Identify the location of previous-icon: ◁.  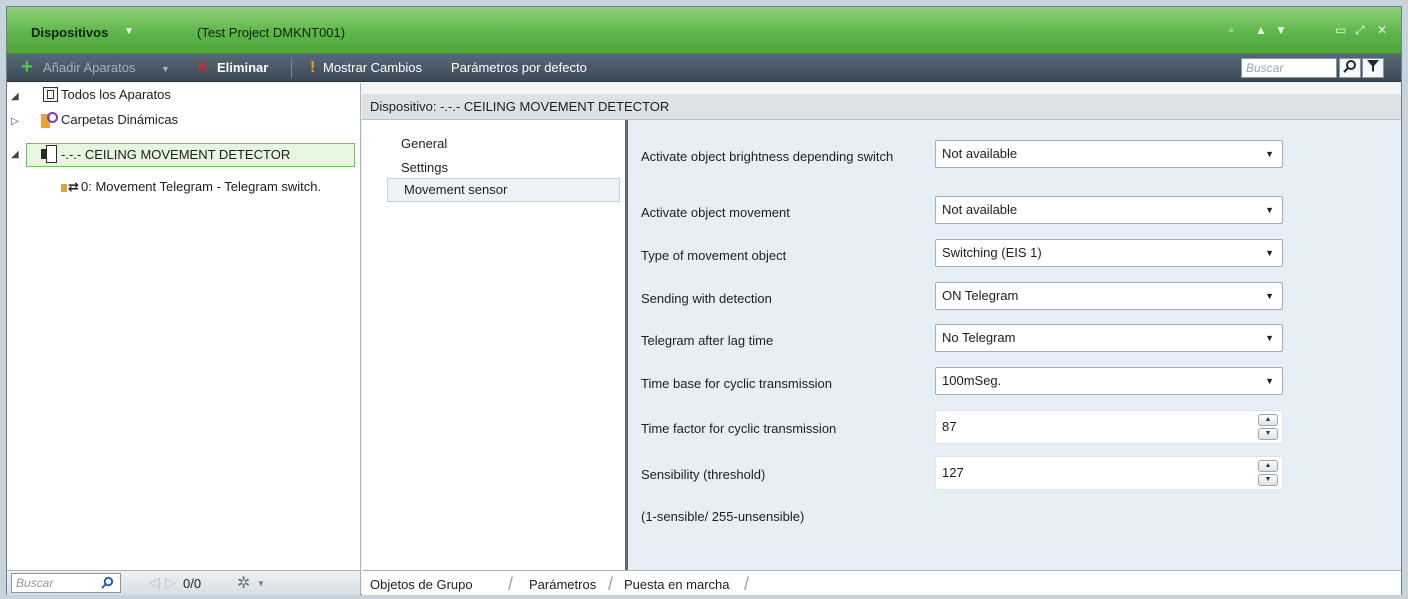
(154, 582).